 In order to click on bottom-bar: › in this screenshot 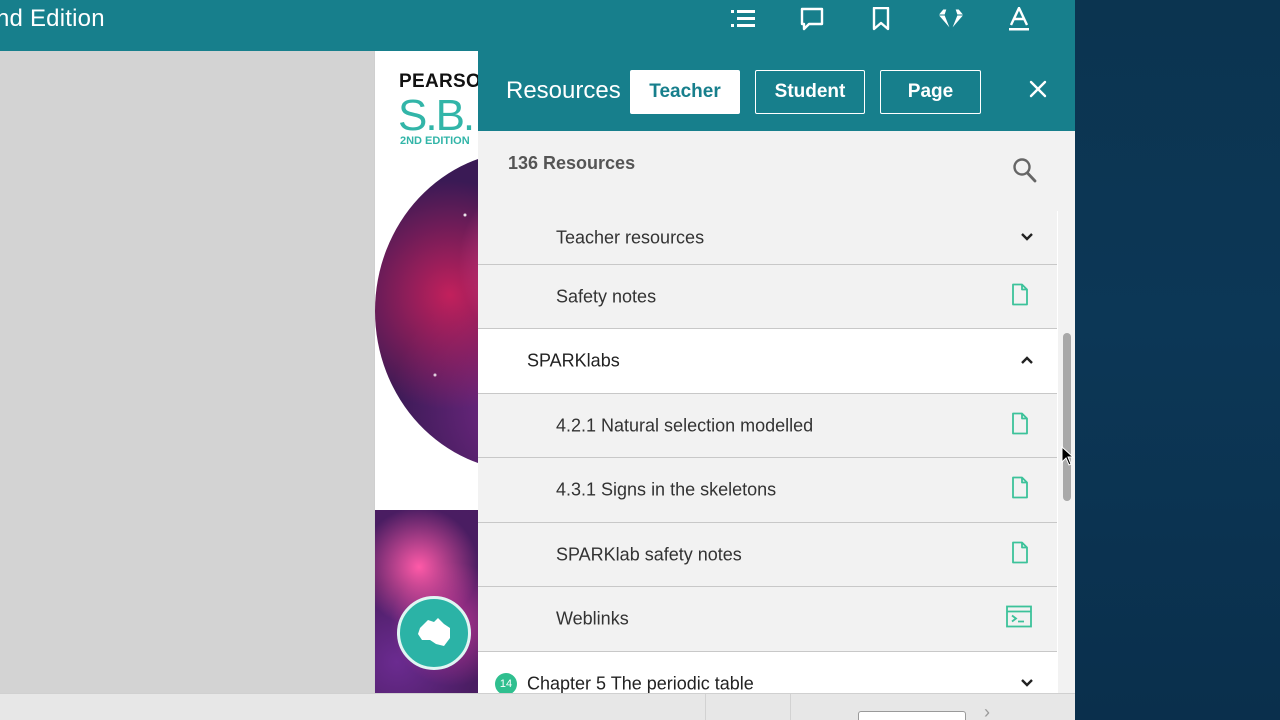, I will do `click(537, 706)`.